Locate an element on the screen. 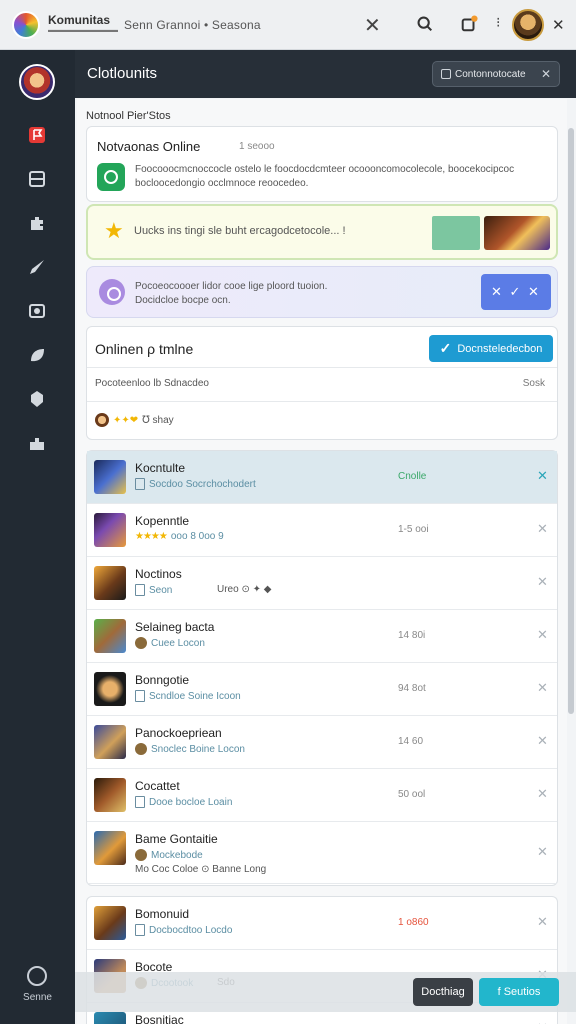 The height and width of the screenshot is (1024, 576). list-item-subtitle: Snoclec Boine Locon is located at coordinates (190, 749).